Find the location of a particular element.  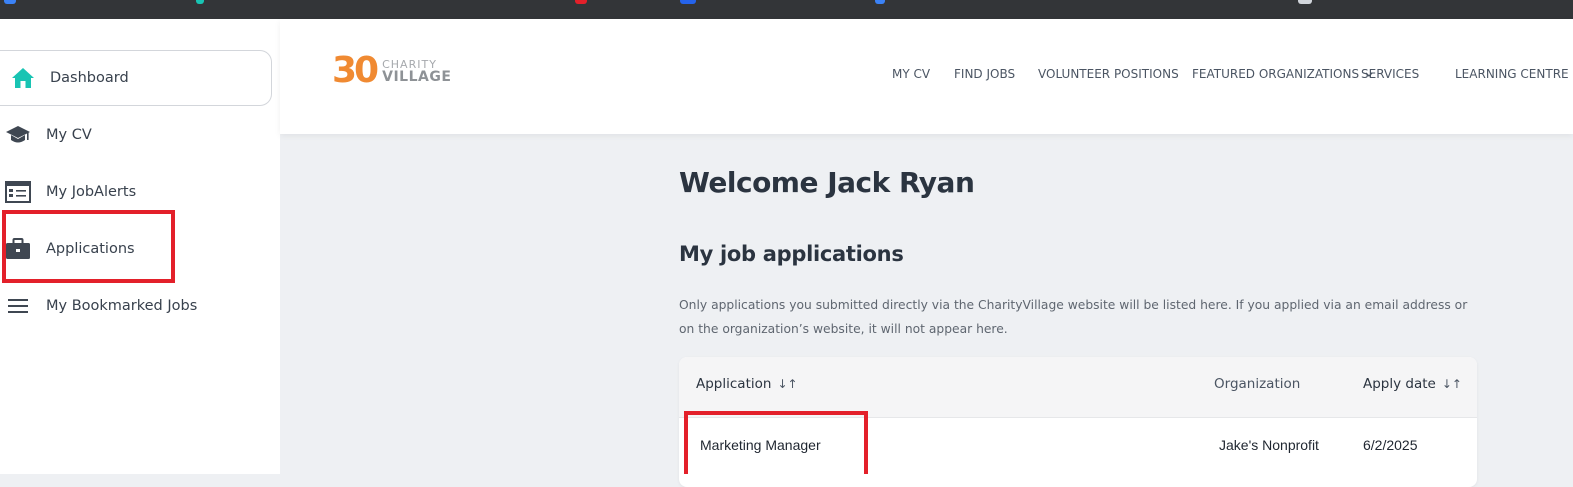

graduation-cap-icon is located at coordinates (18, 135).